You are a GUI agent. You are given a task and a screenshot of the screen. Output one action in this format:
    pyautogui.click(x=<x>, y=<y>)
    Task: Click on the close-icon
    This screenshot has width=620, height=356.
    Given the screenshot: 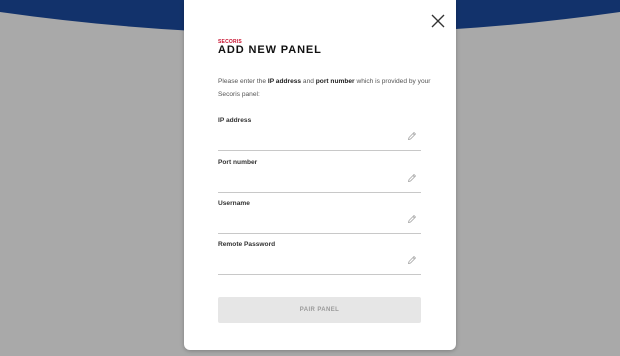 What is the action you would take?
    pyautogui.click(x=438, y=21)
    